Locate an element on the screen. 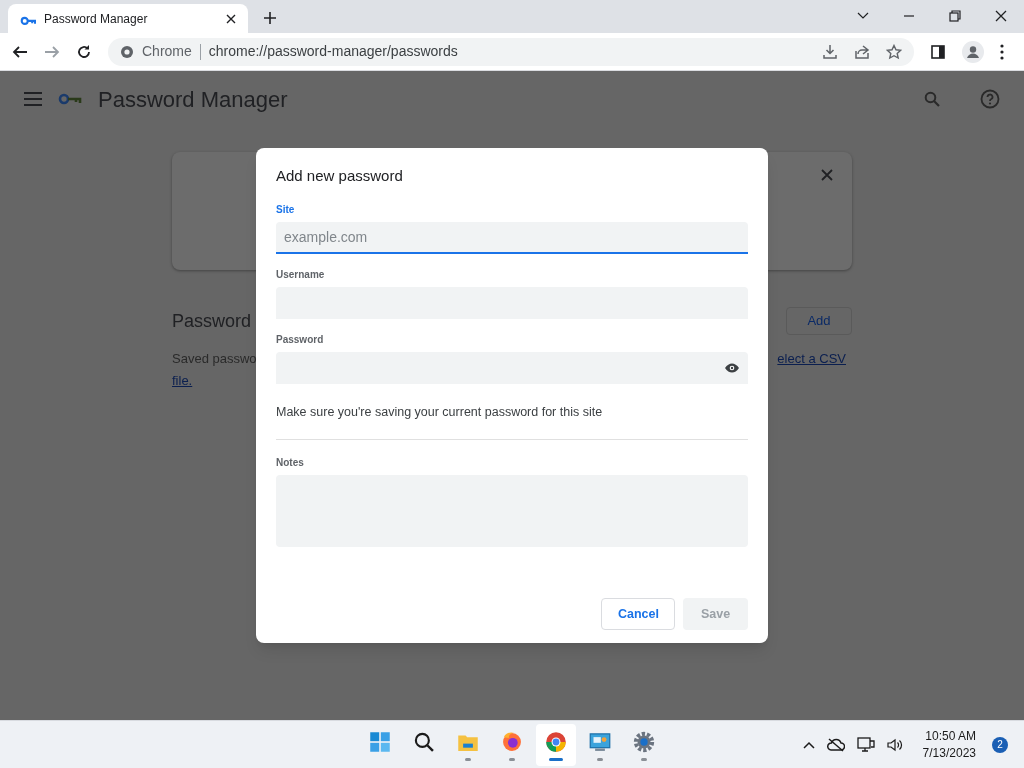 The image size is (1024, 768). field-label: Password is located at coordinates (300, 339).